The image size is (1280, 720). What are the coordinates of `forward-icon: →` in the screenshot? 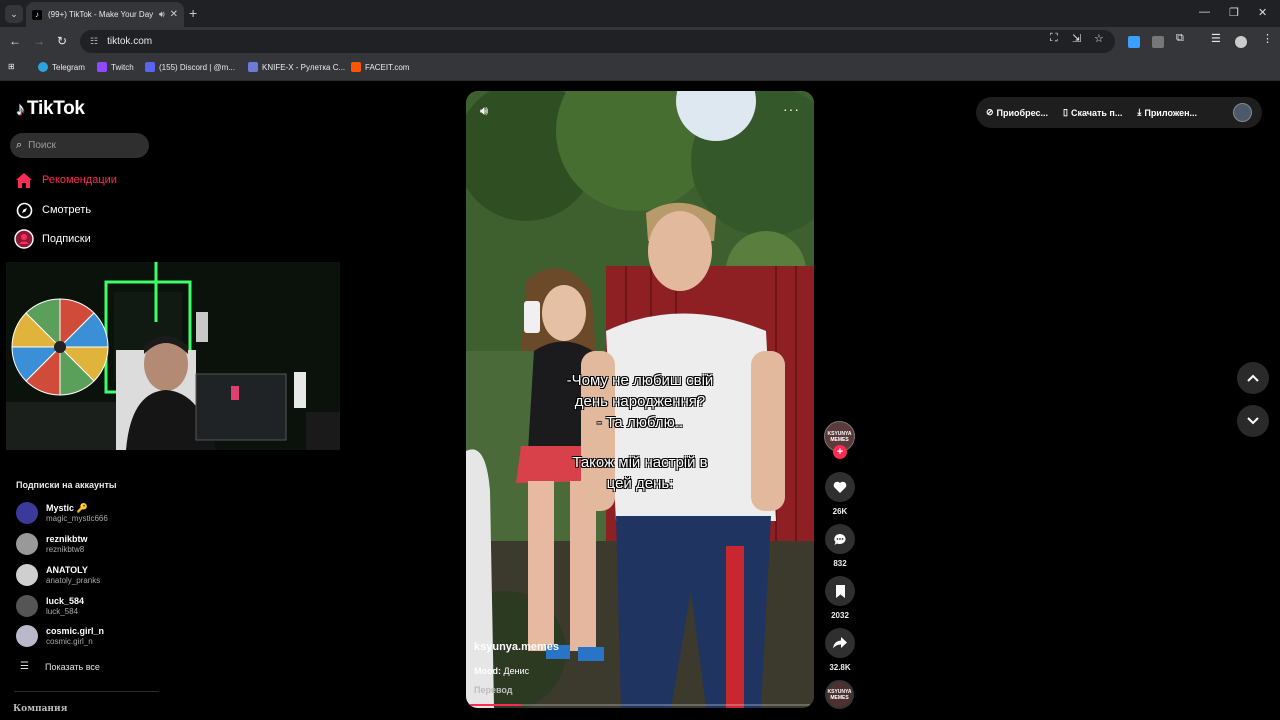 It's located at (39, 41).